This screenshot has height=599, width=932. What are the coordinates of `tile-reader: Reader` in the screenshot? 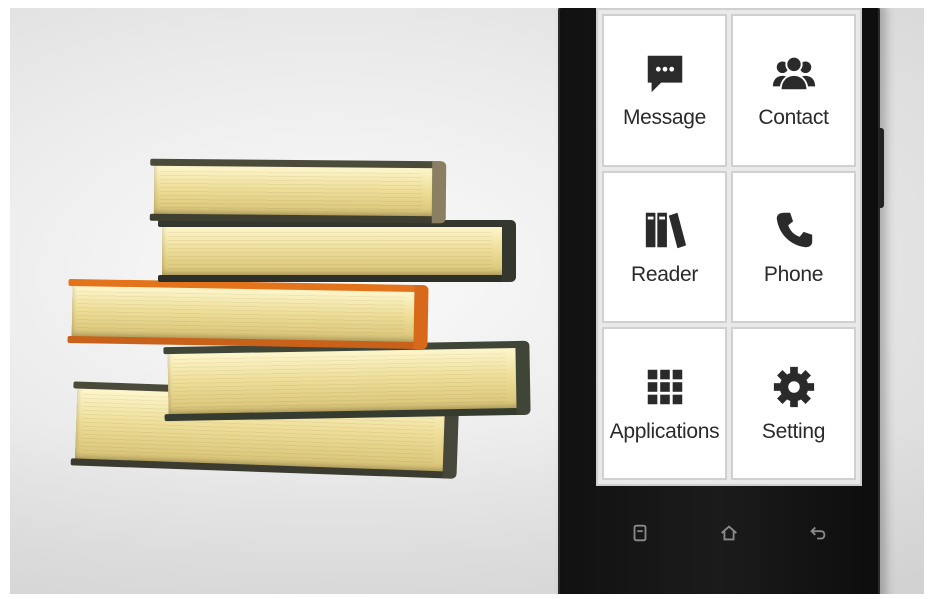 It's located at (664, 247).